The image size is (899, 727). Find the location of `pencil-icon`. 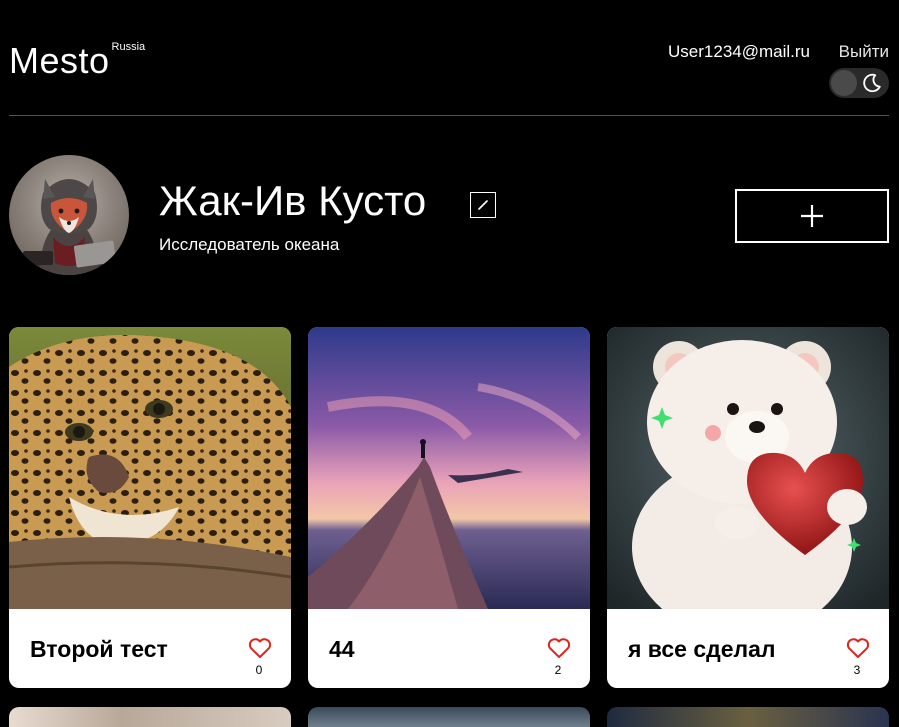

pencil-icon is located at coordinates (483, 205).